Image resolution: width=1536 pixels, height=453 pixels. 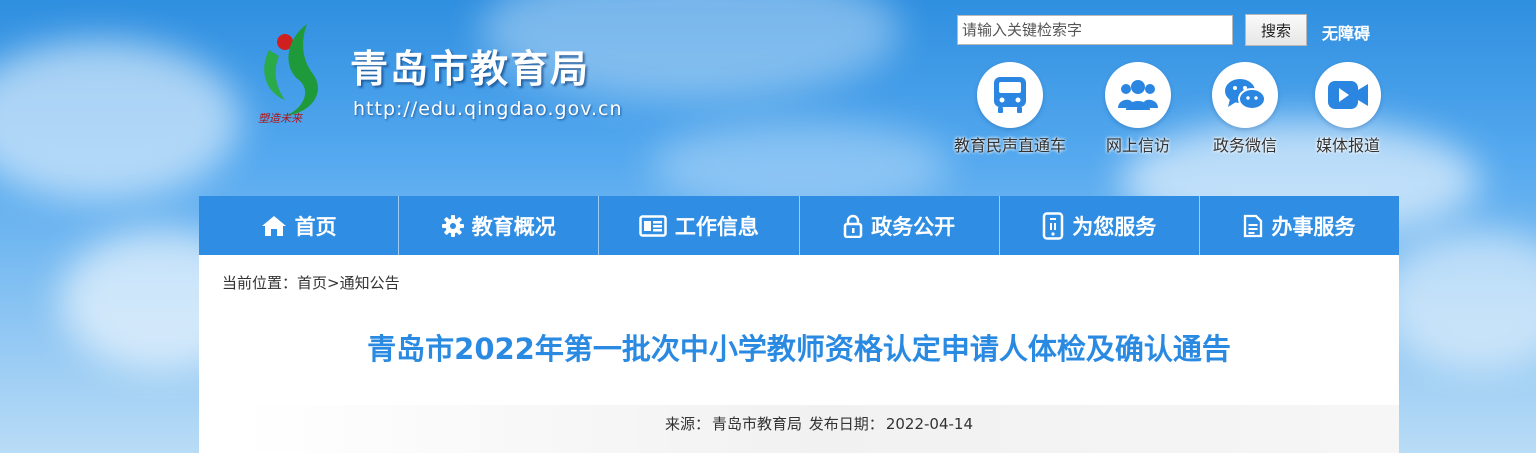 I want to click on breadcrumb: 当前位置：首页>通知公告, so click(x=311, y=282).